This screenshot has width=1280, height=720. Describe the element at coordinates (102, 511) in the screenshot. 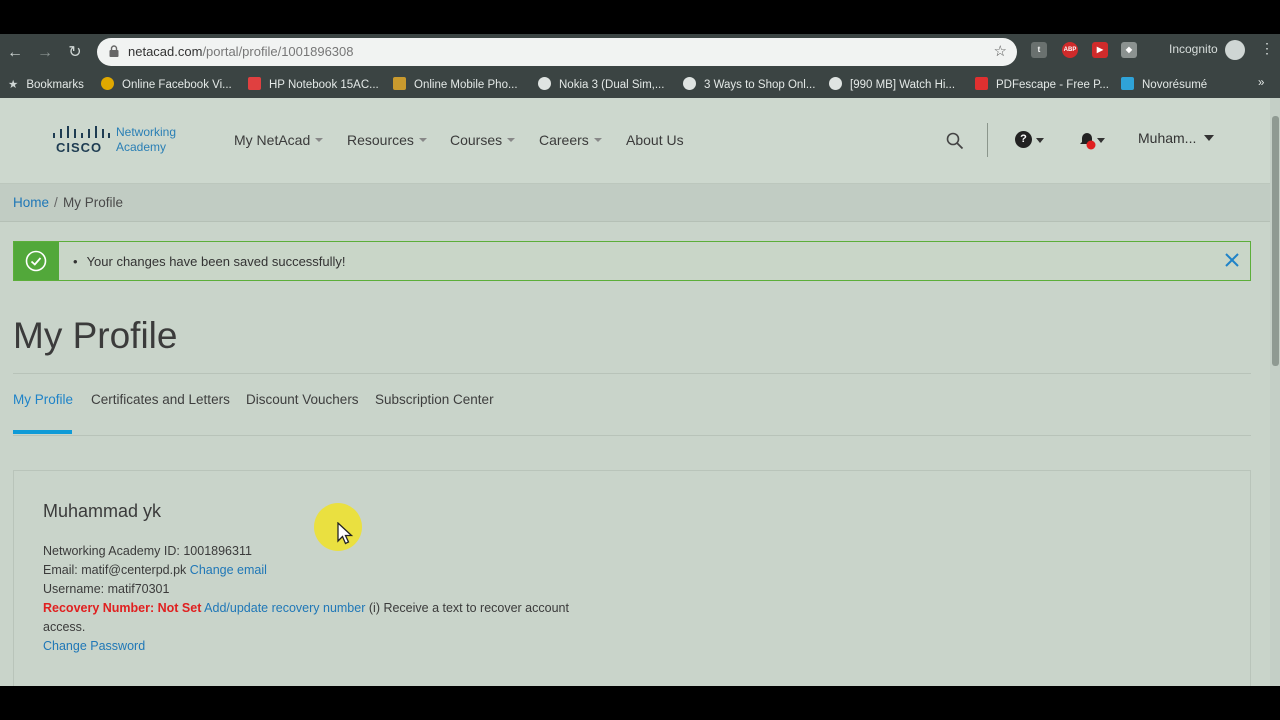

I see `profile-name: Muhammad yk` at that location.